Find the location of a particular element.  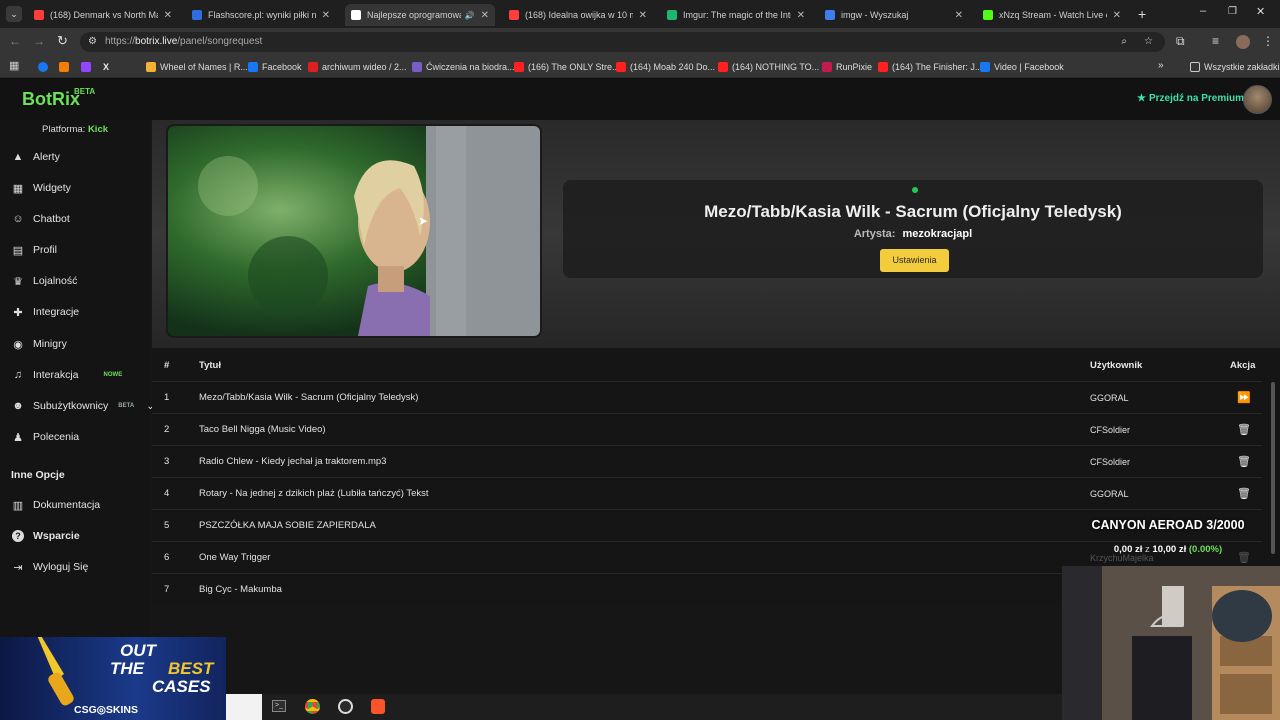

forward-icon: → is located at coordinates (39, 41).